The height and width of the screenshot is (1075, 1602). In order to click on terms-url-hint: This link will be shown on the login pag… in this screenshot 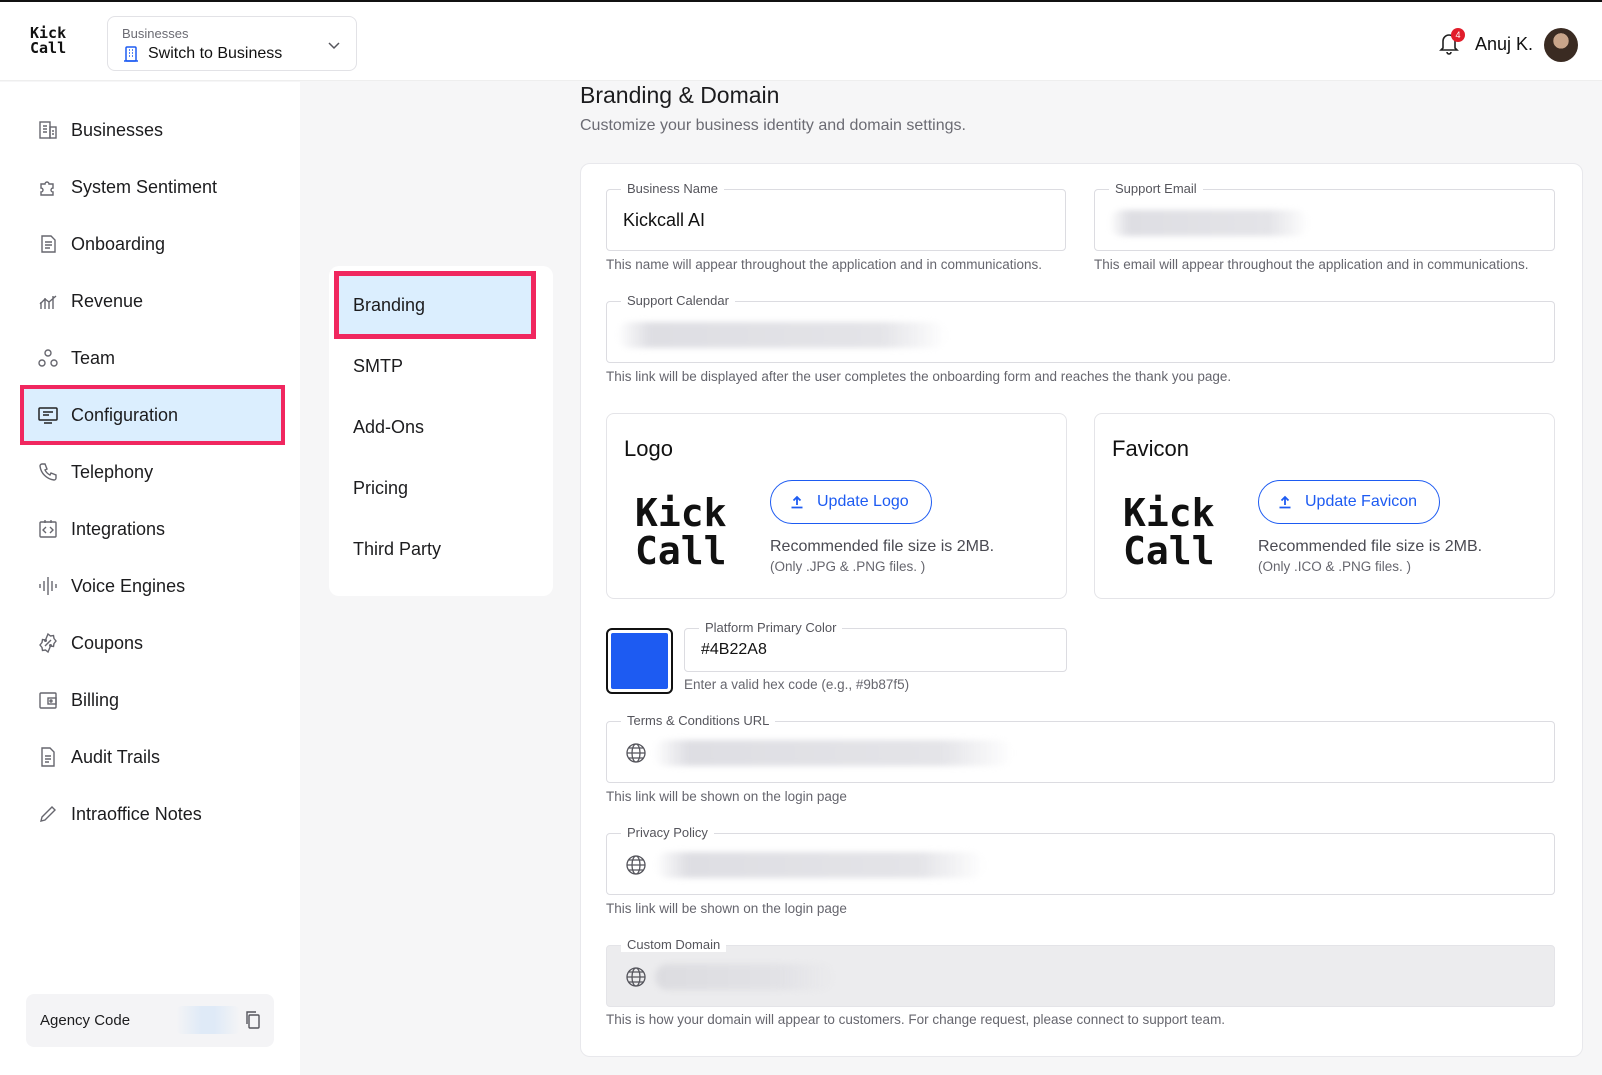, I will do `click(726, 796)`.